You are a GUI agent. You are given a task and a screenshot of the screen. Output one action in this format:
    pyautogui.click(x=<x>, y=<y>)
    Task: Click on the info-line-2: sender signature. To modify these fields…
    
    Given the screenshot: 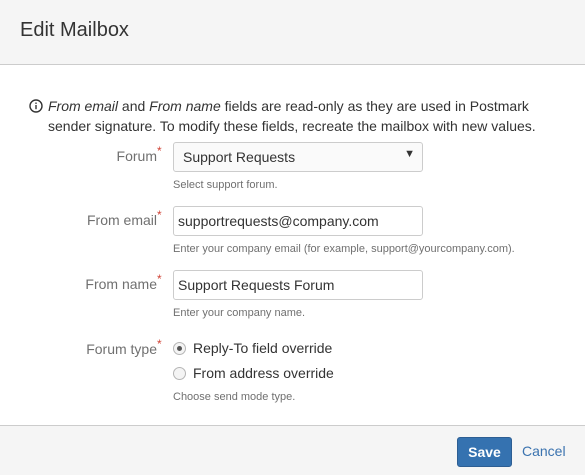 What is the action you would take?
    pyautogui.click(x=292, y=126)
    